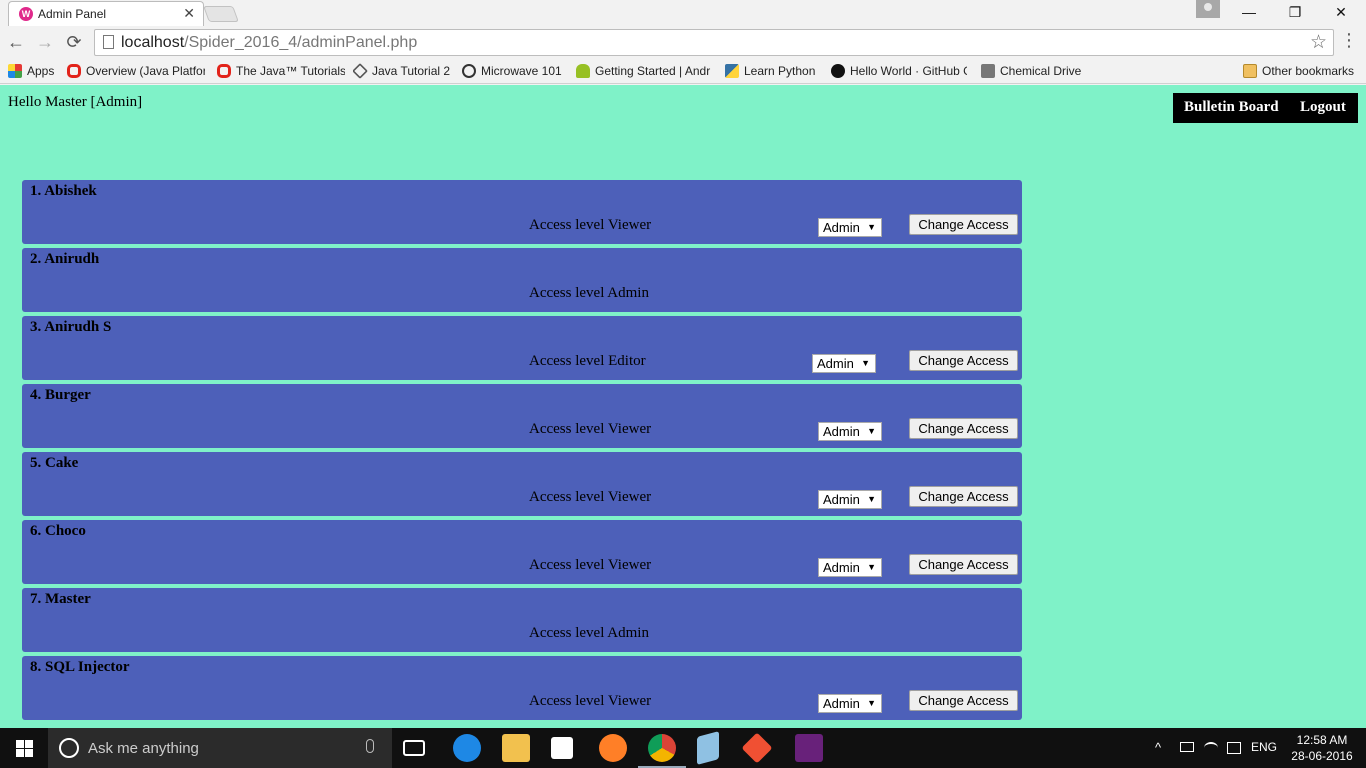 The image size is (1366, 768). Describe the element at coordinates (45, 42) in the screenshot. I see `forward-button: →` at that location.